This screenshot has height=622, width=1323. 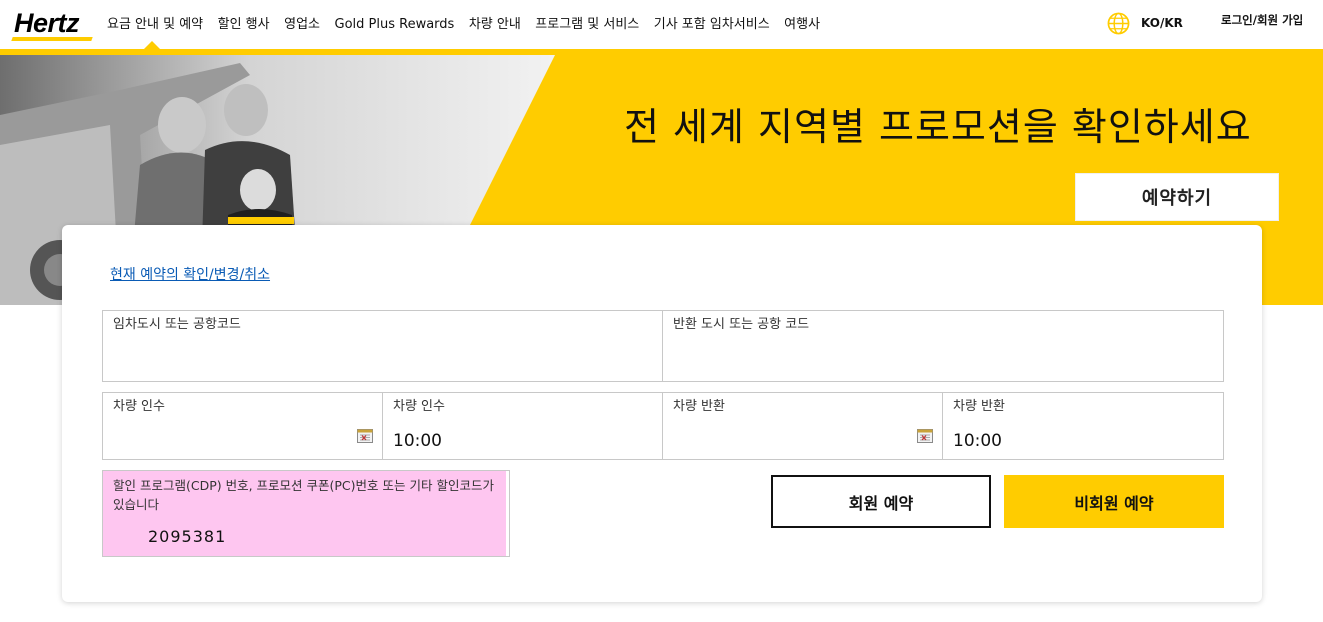 I want to click on pickup-date-label: 차량 인수, so click(x=139, y=406).